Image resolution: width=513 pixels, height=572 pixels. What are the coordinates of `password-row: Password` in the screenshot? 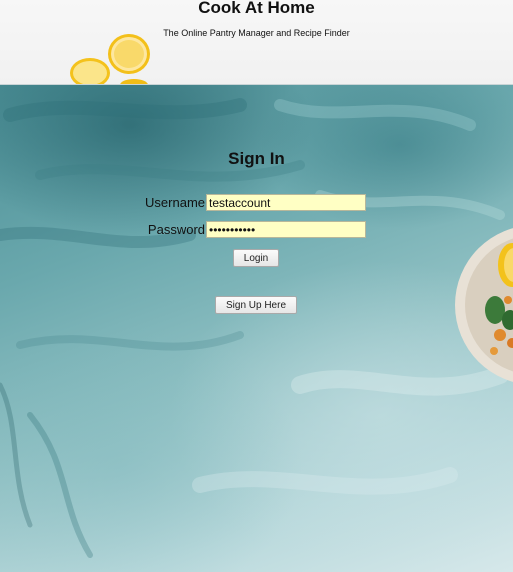 It's located at (256, 230).